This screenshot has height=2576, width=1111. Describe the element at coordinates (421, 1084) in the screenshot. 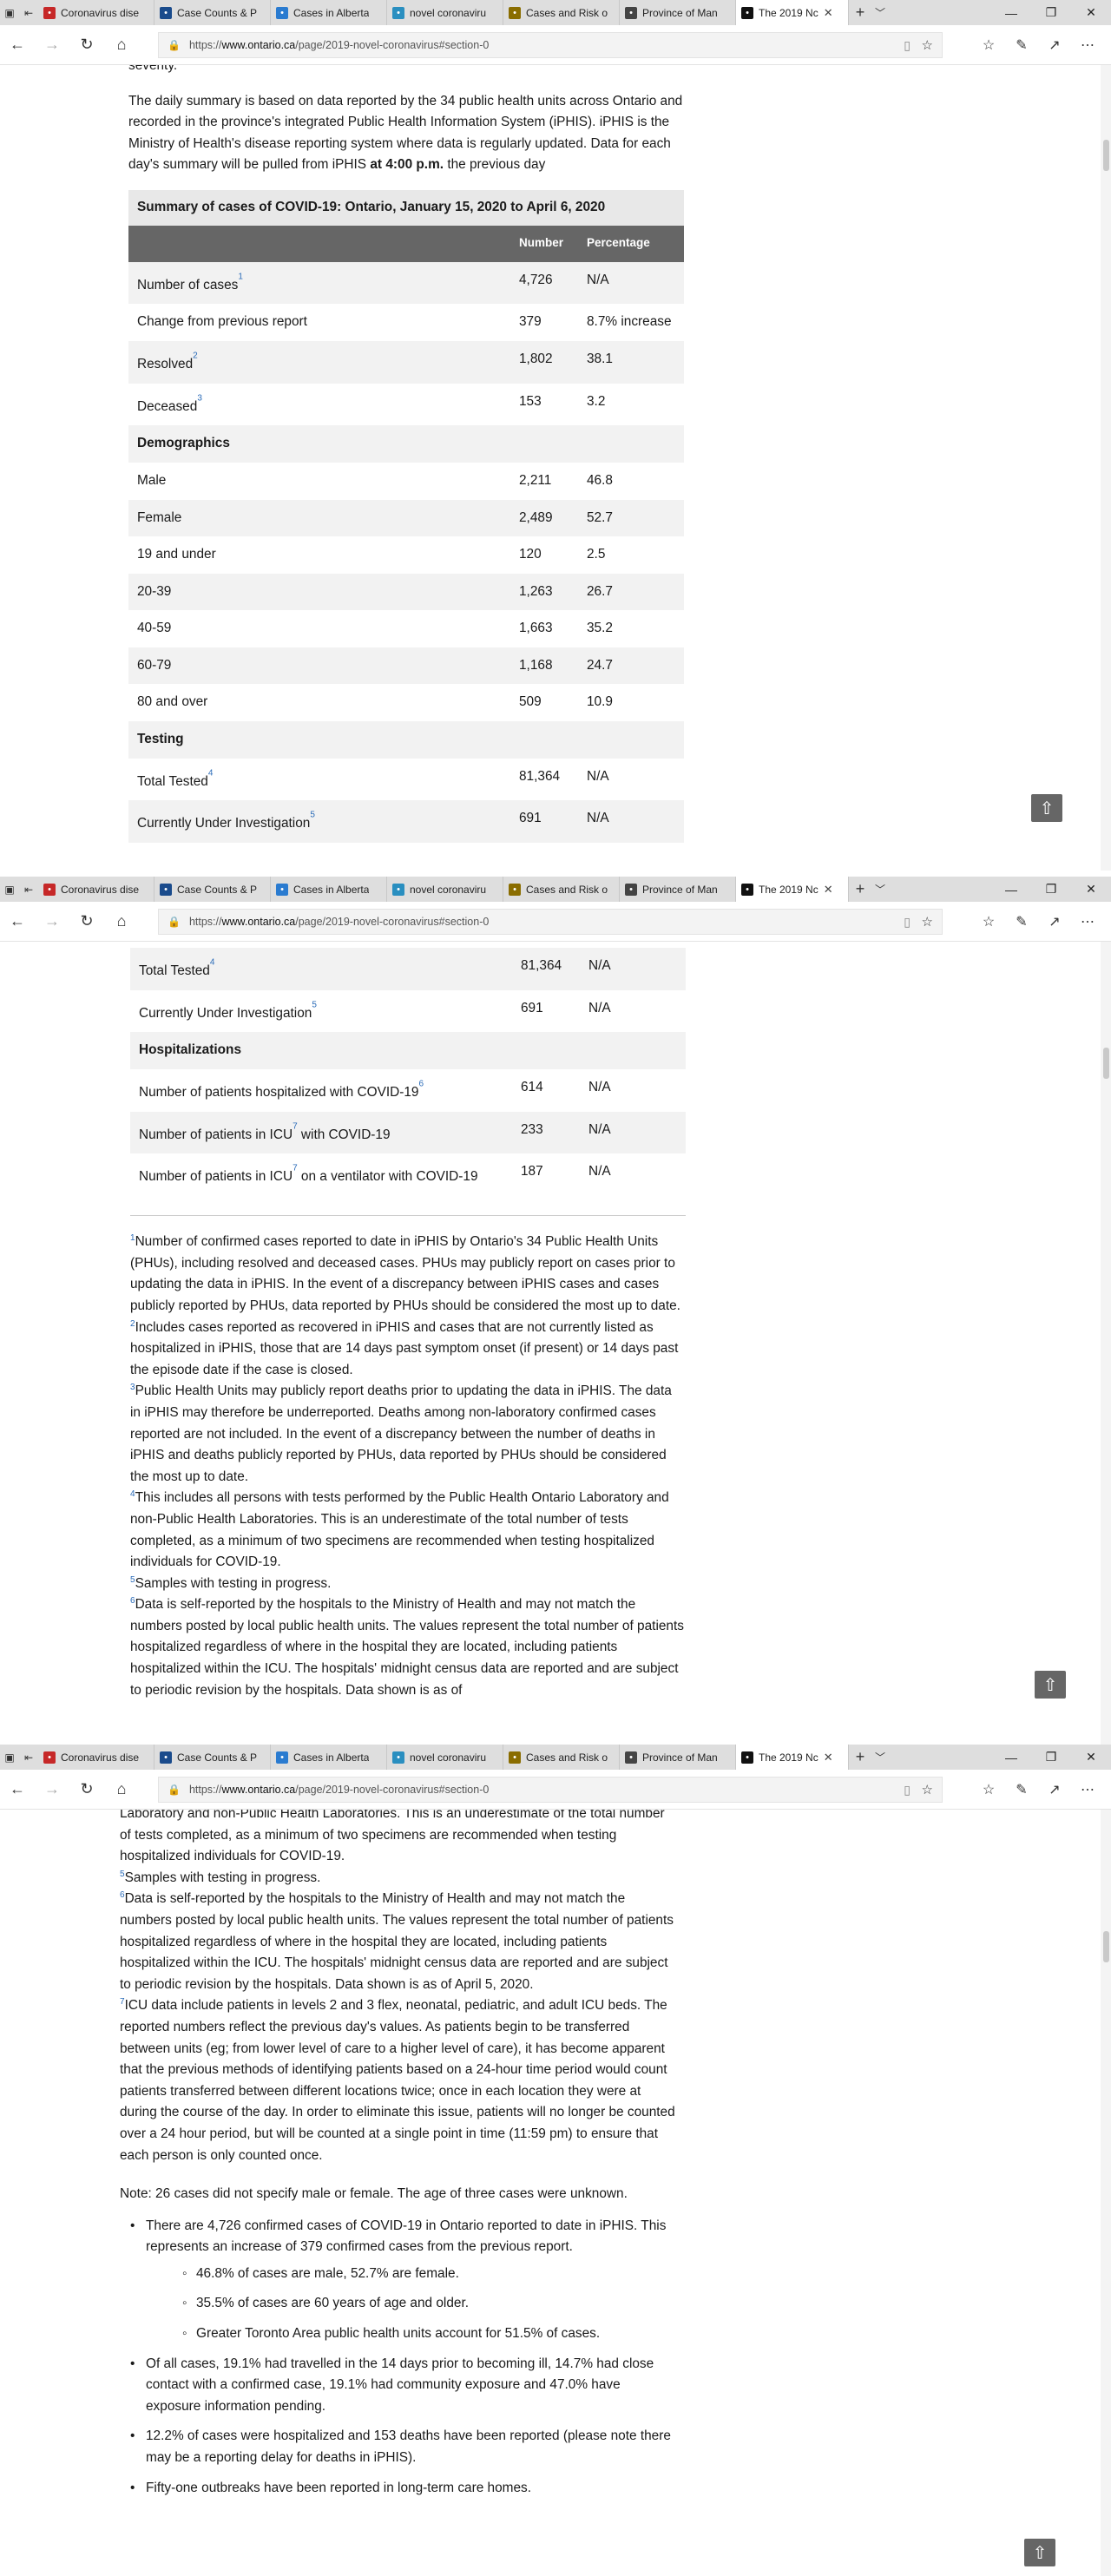

I see `footnote-link: 6` at that location.